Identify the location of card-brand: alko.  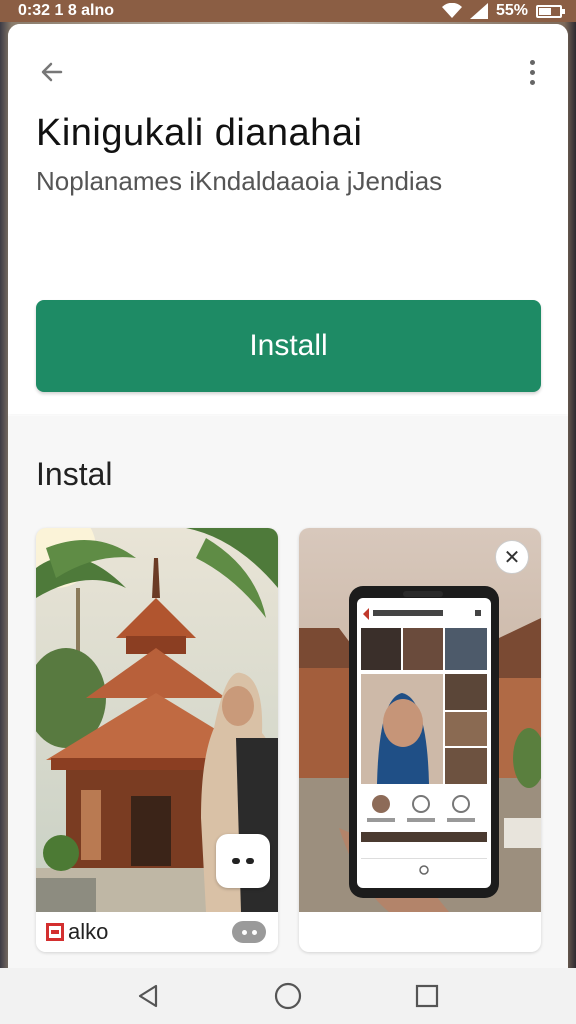
(77, 932).